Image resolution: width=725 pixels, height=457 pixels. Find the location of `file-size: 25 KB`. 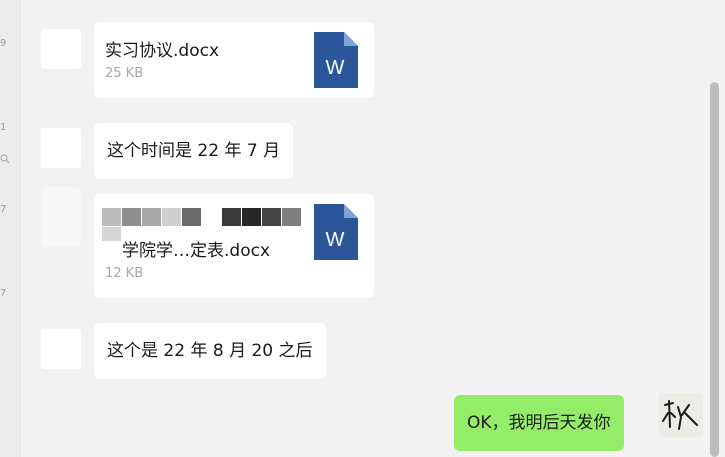

file-size: 25 KB is located at coordinates (124, 73).